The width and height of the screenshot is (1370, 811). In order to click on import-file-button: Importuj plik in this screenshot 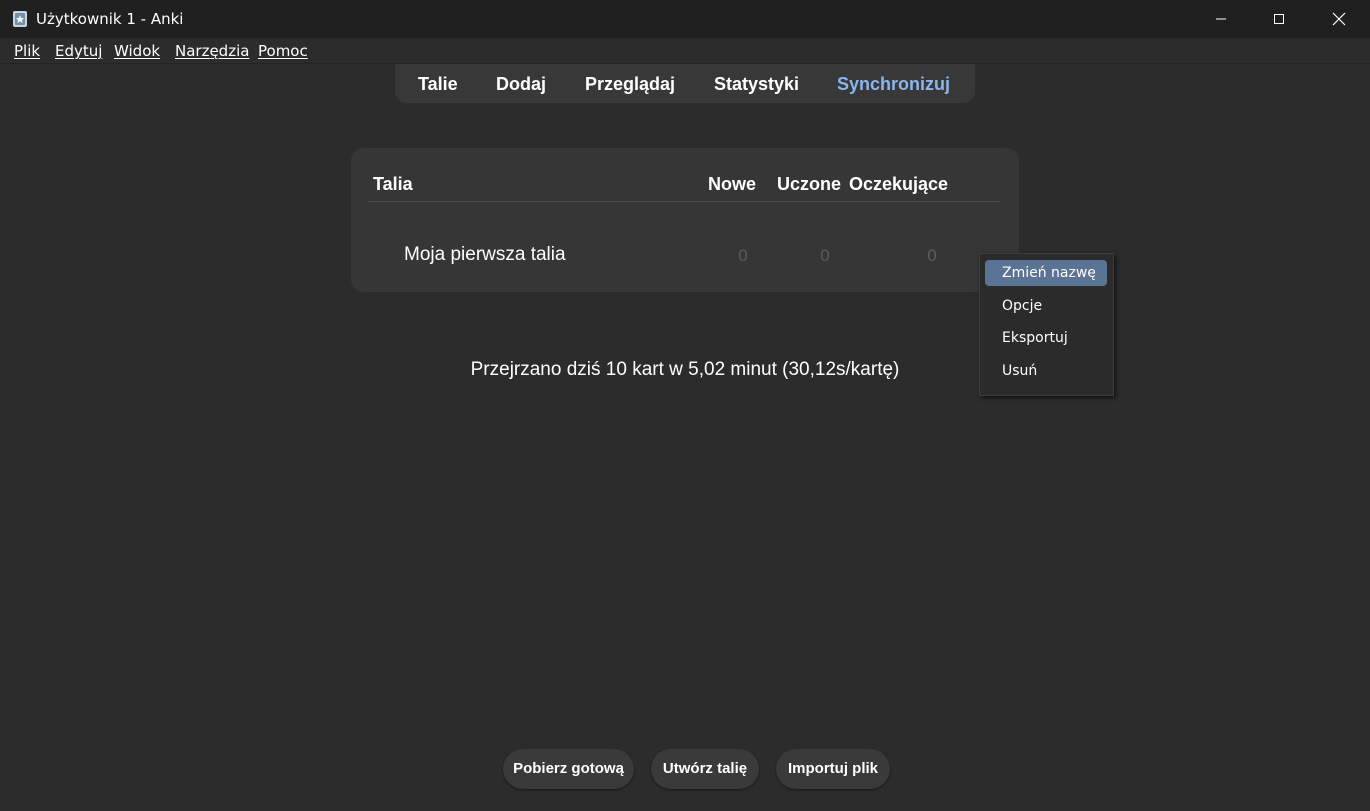, I will do `click(833, 769)`.